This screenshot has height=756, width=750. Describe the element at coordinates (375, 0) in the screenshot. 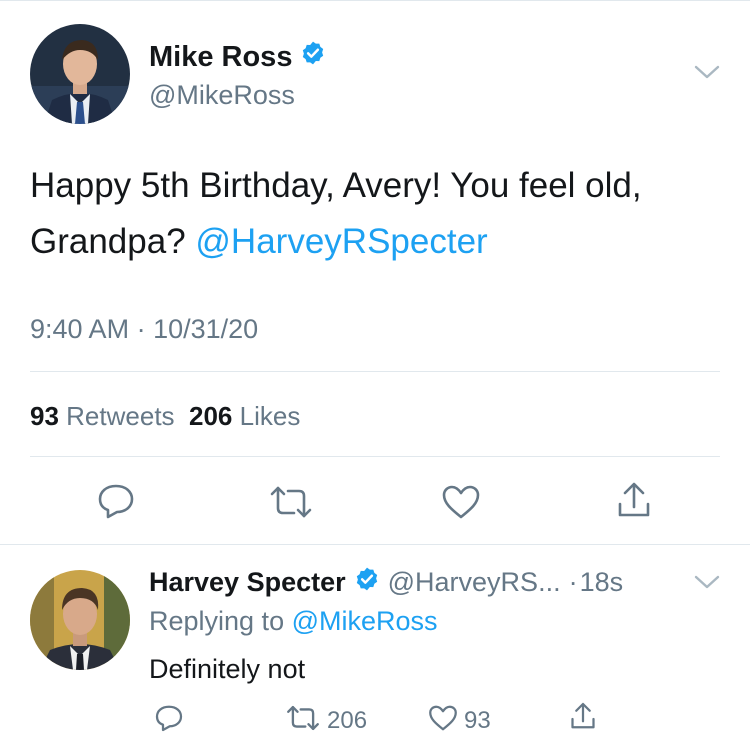

I see `top-divider` at that location.